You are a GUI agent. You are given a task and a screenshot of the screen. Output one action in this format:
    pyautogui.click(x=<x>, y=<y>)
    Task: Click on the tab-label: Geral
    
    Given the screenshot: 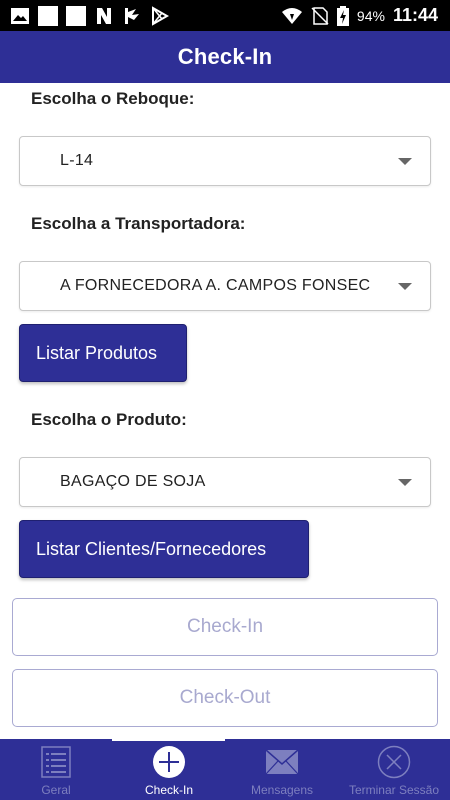 What is the action you would take?
    pyautogui.click(x=56, y=790)
    